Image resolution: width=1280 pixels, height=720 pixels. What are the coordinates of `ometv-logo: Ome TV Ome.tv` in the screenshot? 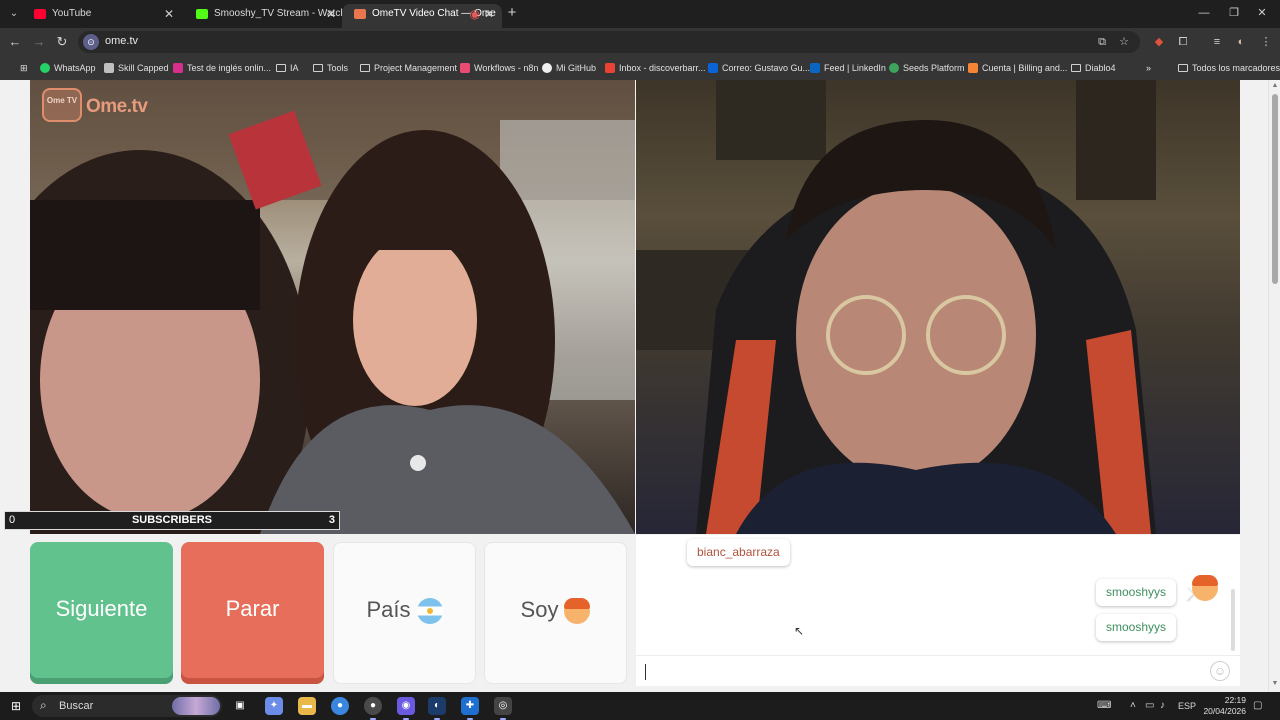 It's located at (100, 107).